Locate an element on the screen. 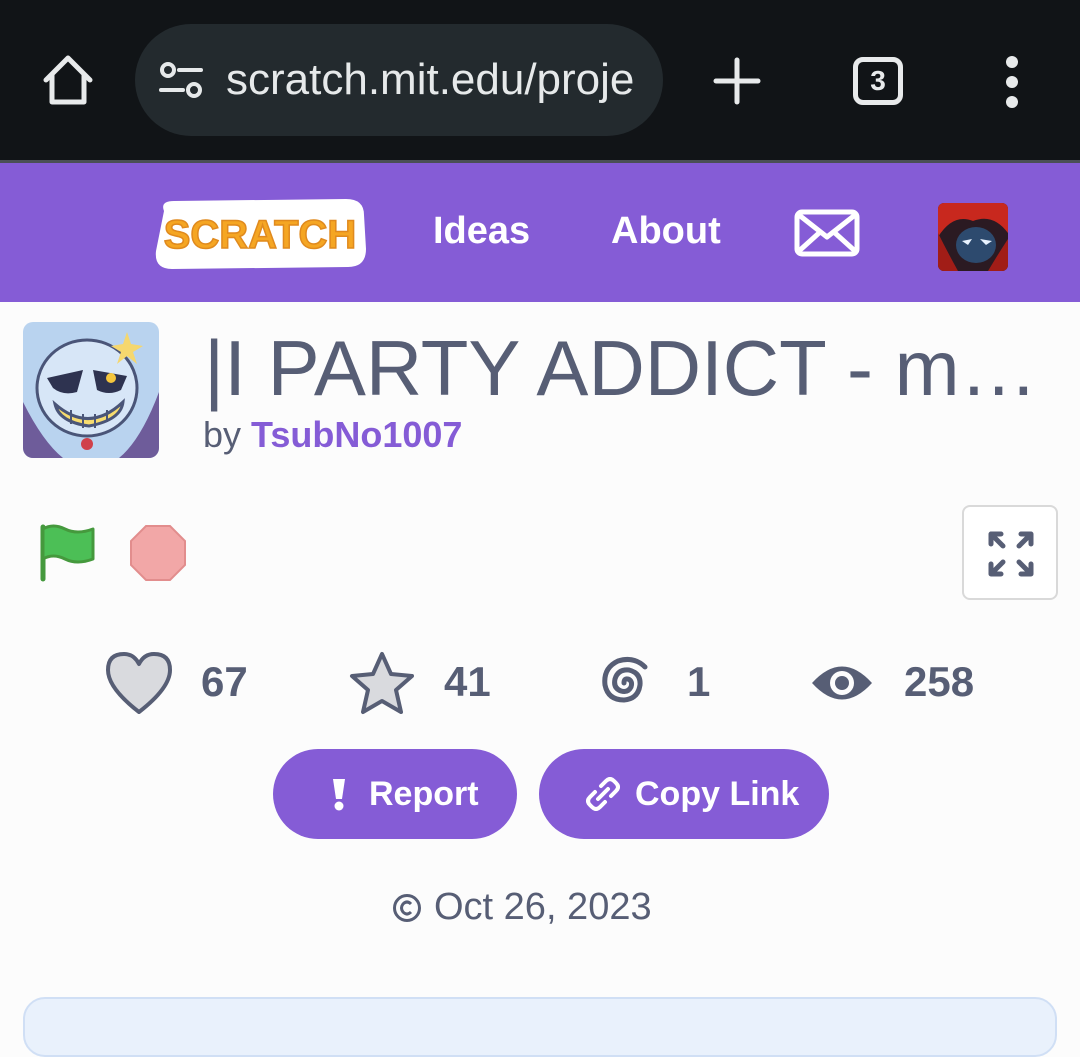  byline-prefix: by is located at coordinates (222, 434).